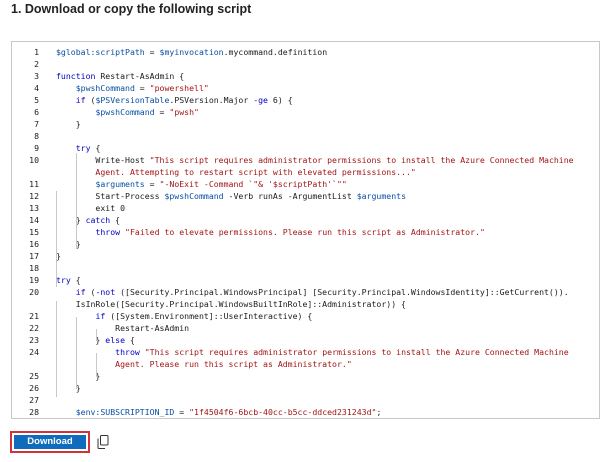 The height and width of the screenshot is (462, 607). Describe the element at coordinates (147, 112) in the screenshot. I see `code-text: $pwshCommand = "pwsh"` at that location.